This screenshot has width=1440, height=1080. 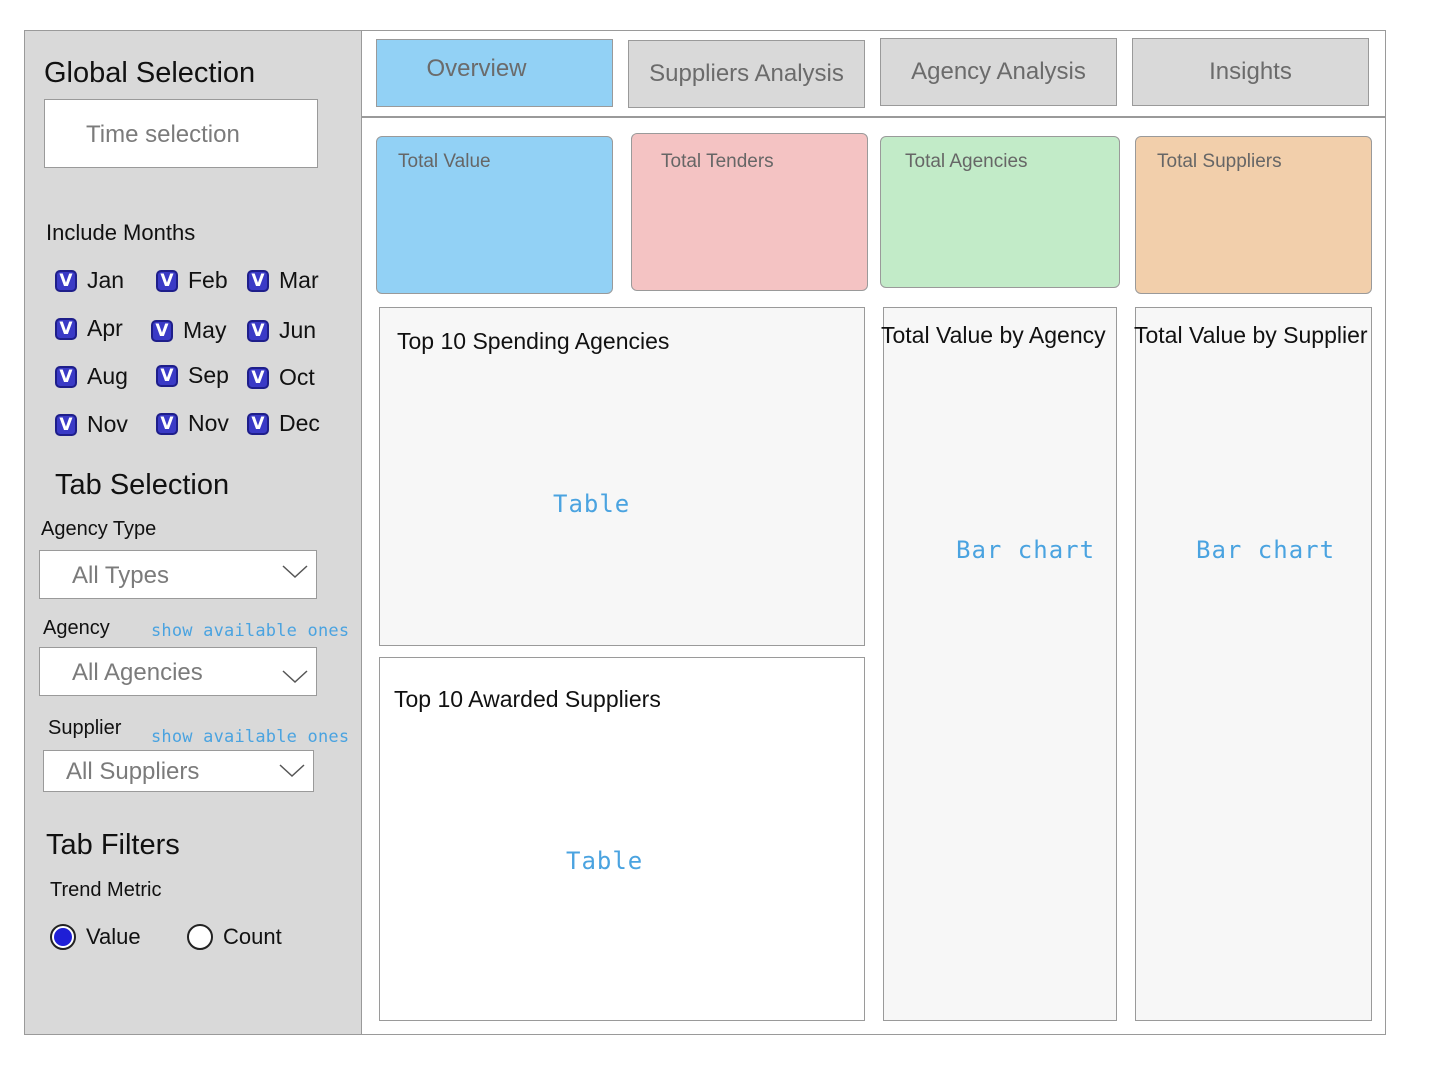 I want to click on top-awarded-suppliers-panel: Top 10 Awarded Suppliers Table, so click(x=622, y=839).